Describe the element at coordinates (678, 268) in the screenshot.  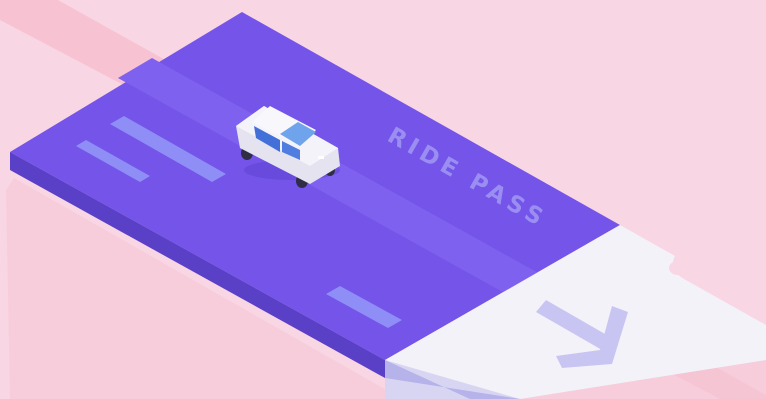
I see `stub-notch` at that location.